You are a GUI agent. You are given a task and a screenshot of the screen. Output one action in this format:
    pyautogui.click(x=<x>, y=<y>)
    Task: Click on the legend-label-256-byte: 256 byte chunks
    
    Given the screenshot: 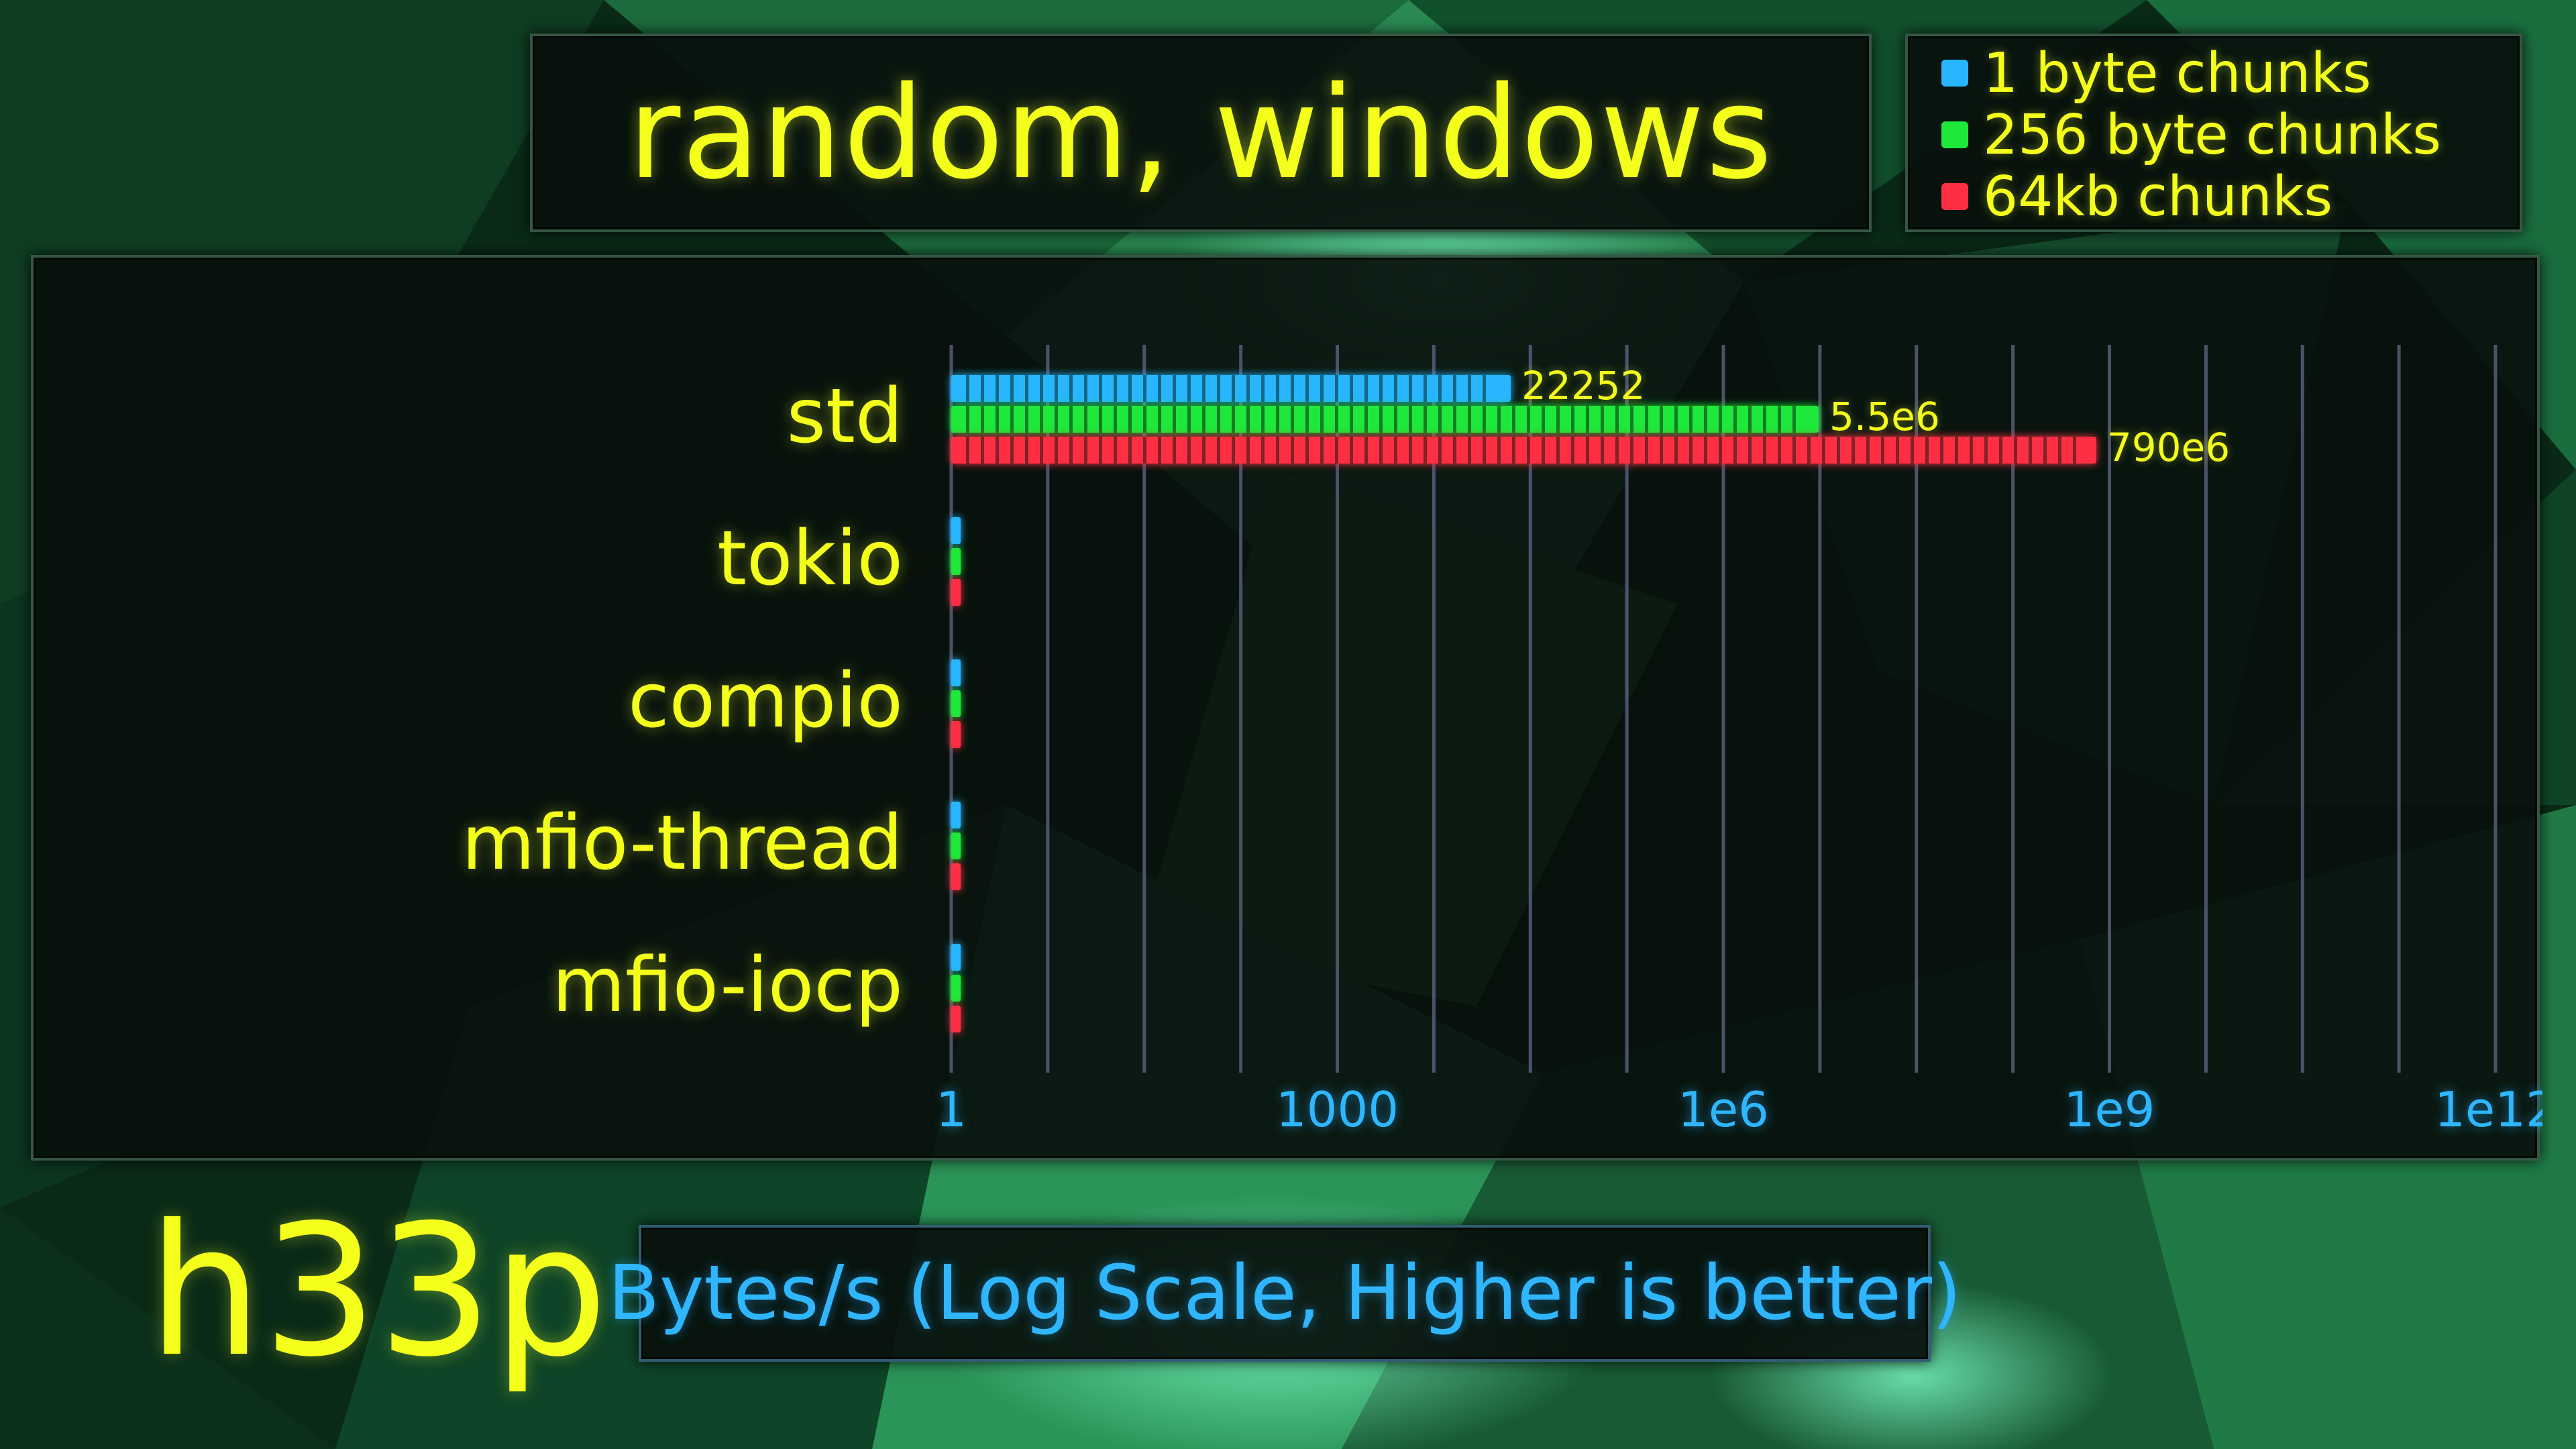 What is the action you would take?
    pyautogui.click(x=2212, y=135)
    